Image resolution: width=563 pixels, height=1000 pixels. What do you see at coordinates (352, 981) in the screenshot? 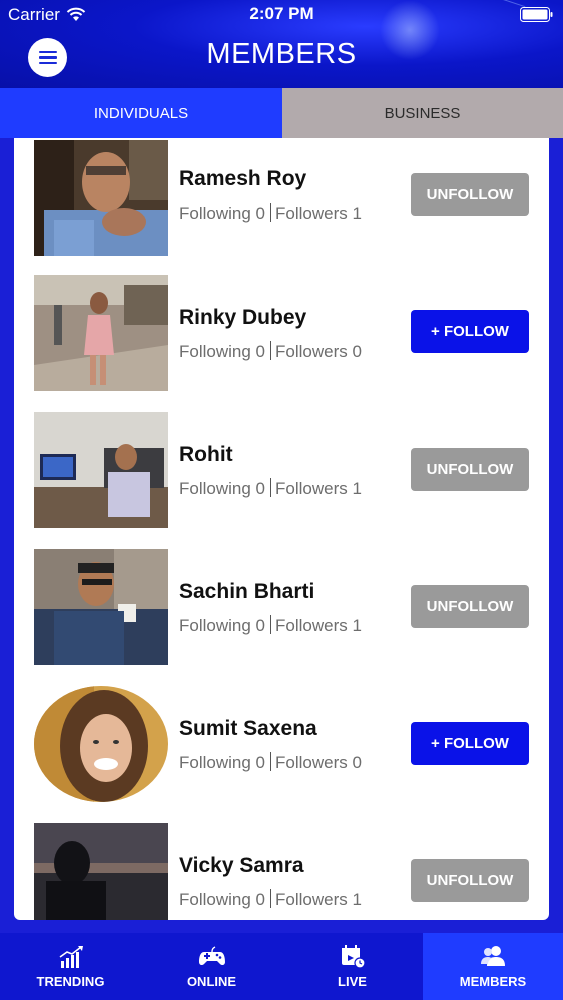
I see `nav-label: LIVE` at bounding box center [352, 981].